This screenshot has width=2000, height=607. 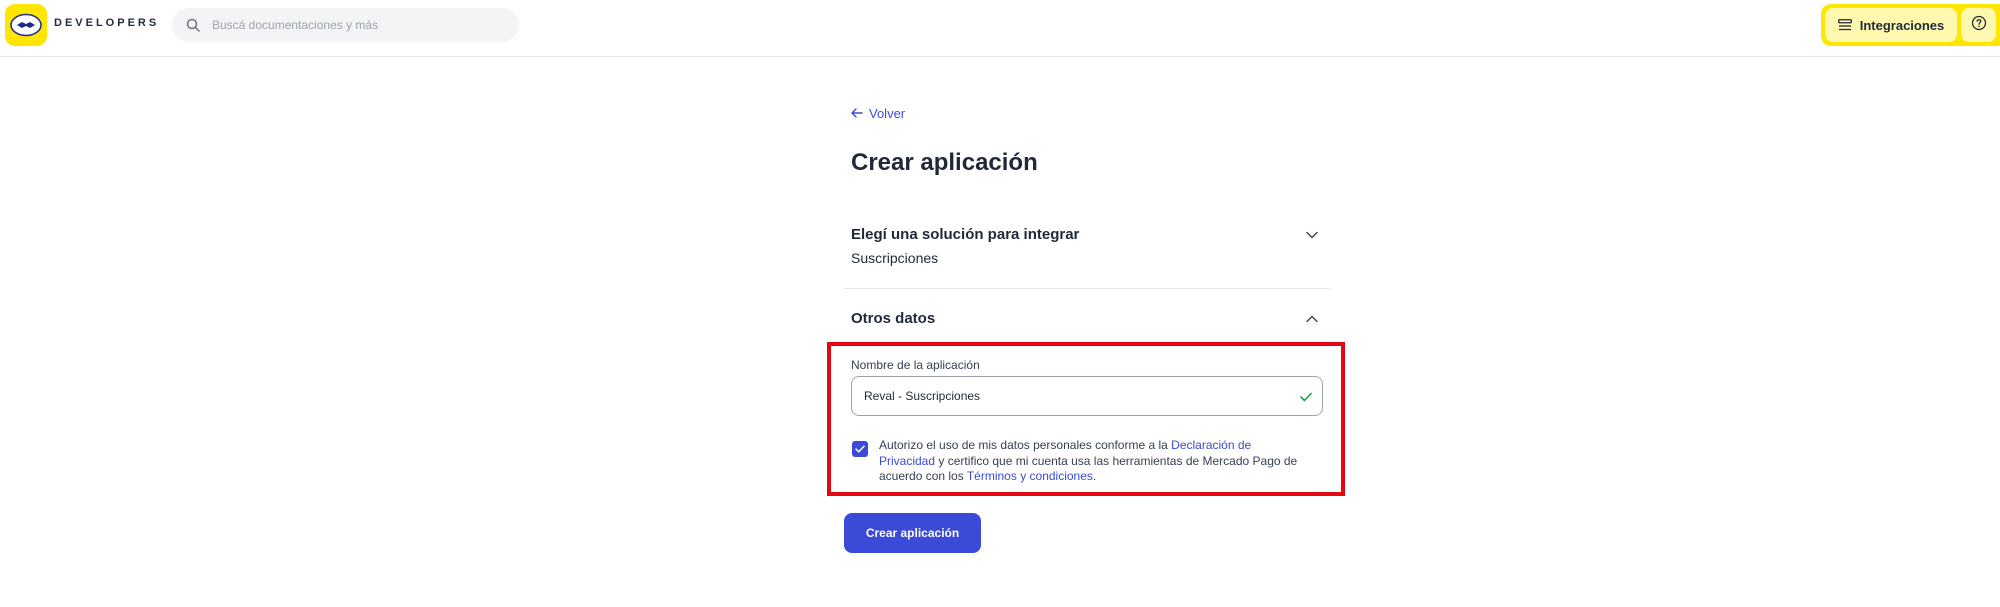 I want to click on terms-link: Términos y condiciones, so click(x=1030, y=476).